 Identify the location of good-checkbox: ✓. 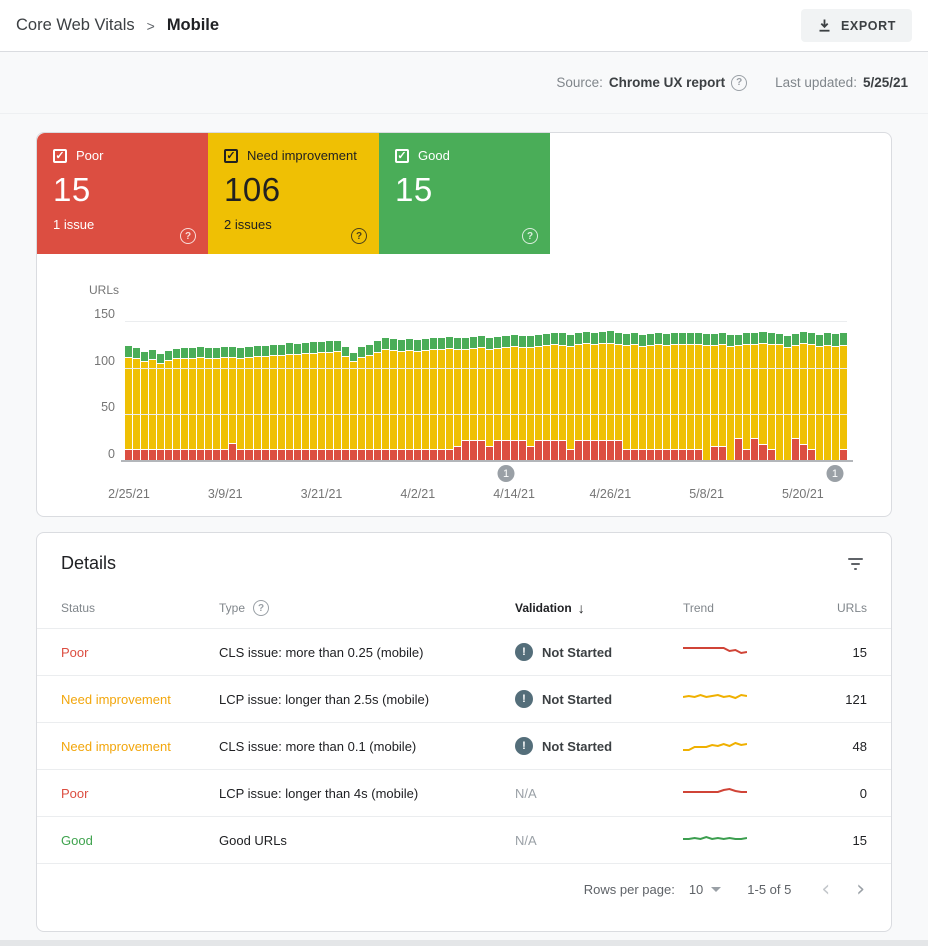
(402, 155).